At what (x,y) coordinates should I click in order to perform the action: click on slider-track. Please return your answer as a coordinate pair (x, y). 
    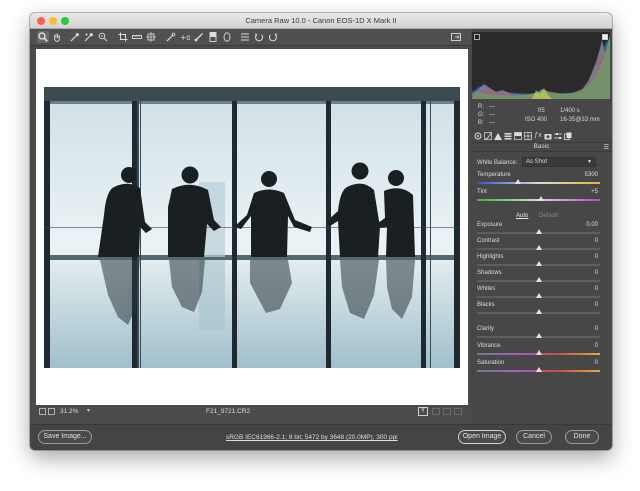
    Looking at the image, I should click on (538, 183).